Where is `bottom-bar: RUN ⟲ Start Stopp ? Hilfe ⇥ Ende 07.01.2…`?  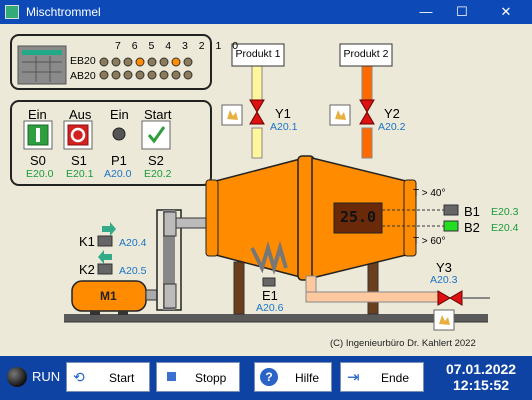
bottom-bar: RUN ⟲ Start Stopp ? Hilfe ⇥ Ende 07.01.2… is located at coordinates (266, 378).